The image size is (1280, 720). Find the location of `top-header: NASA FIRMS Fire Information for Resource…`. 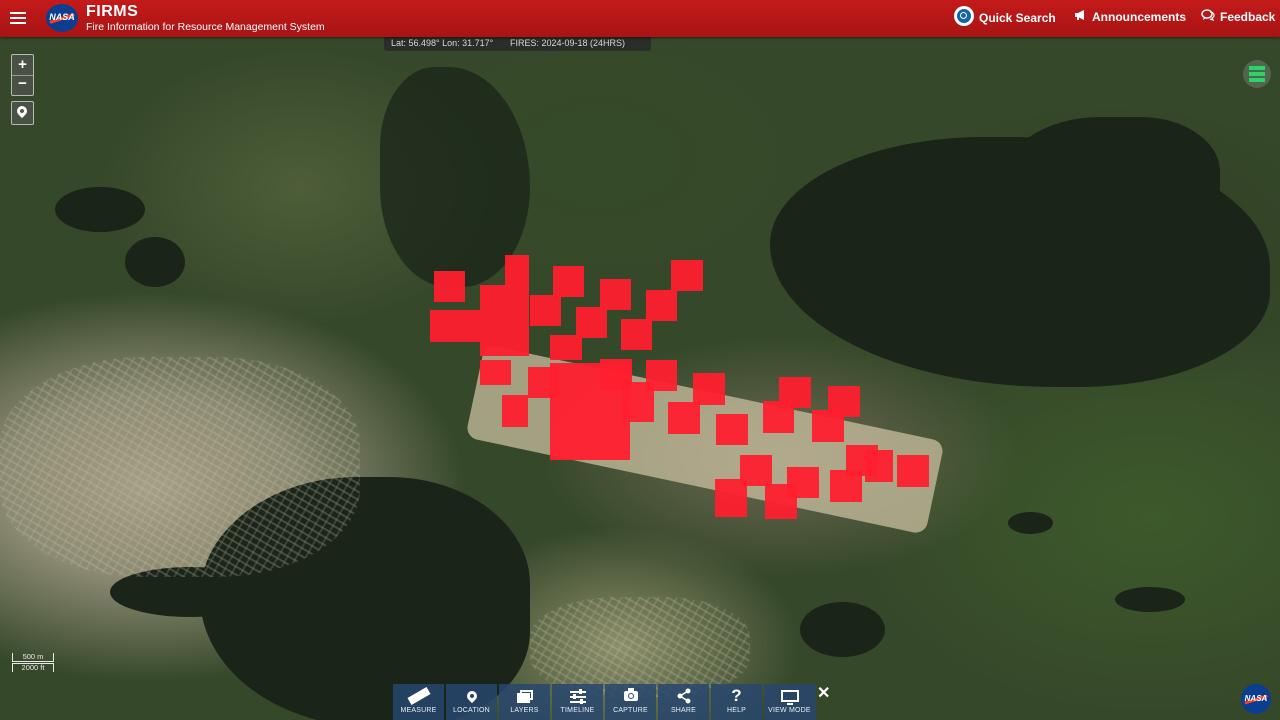

top-header: NASA FIRMS Fire Information for Resource… is located at coordinates (640, 18).